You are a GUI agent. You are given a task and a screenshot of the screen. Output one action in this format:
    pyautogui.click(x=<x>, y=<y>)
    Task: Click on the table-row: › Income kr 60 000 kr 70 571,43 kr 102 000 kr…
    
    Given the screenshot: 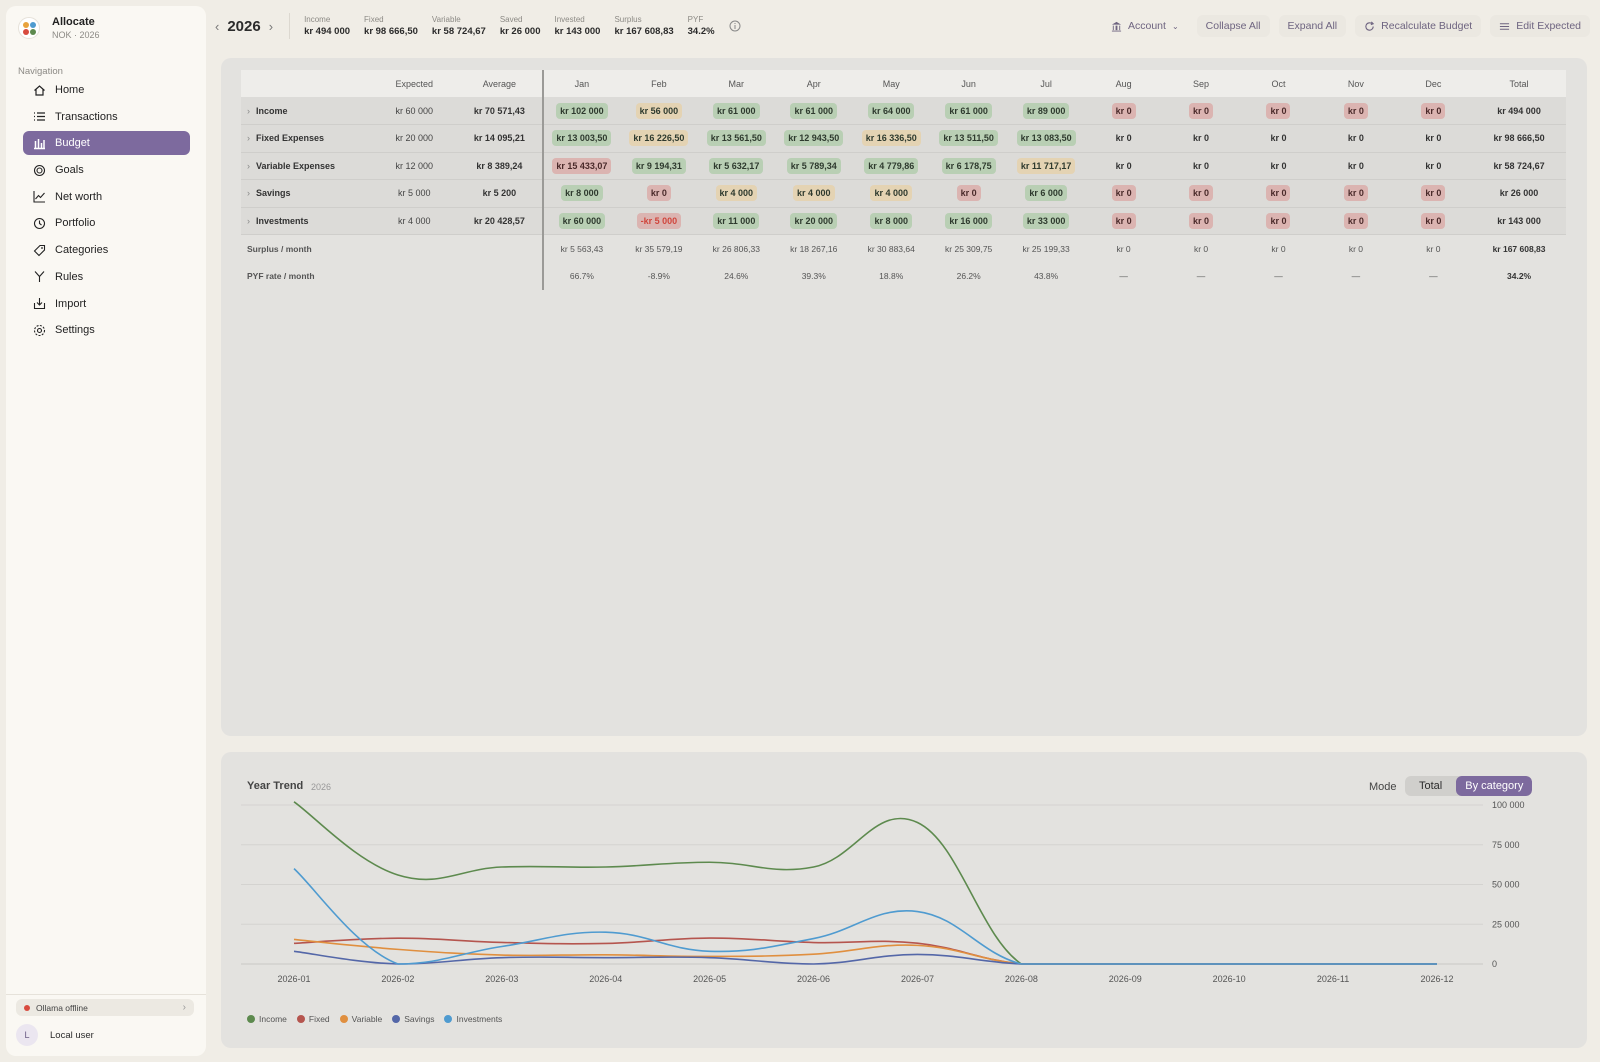 What is the action you would take?
    pyautogui.click(x=903, y=111)
    